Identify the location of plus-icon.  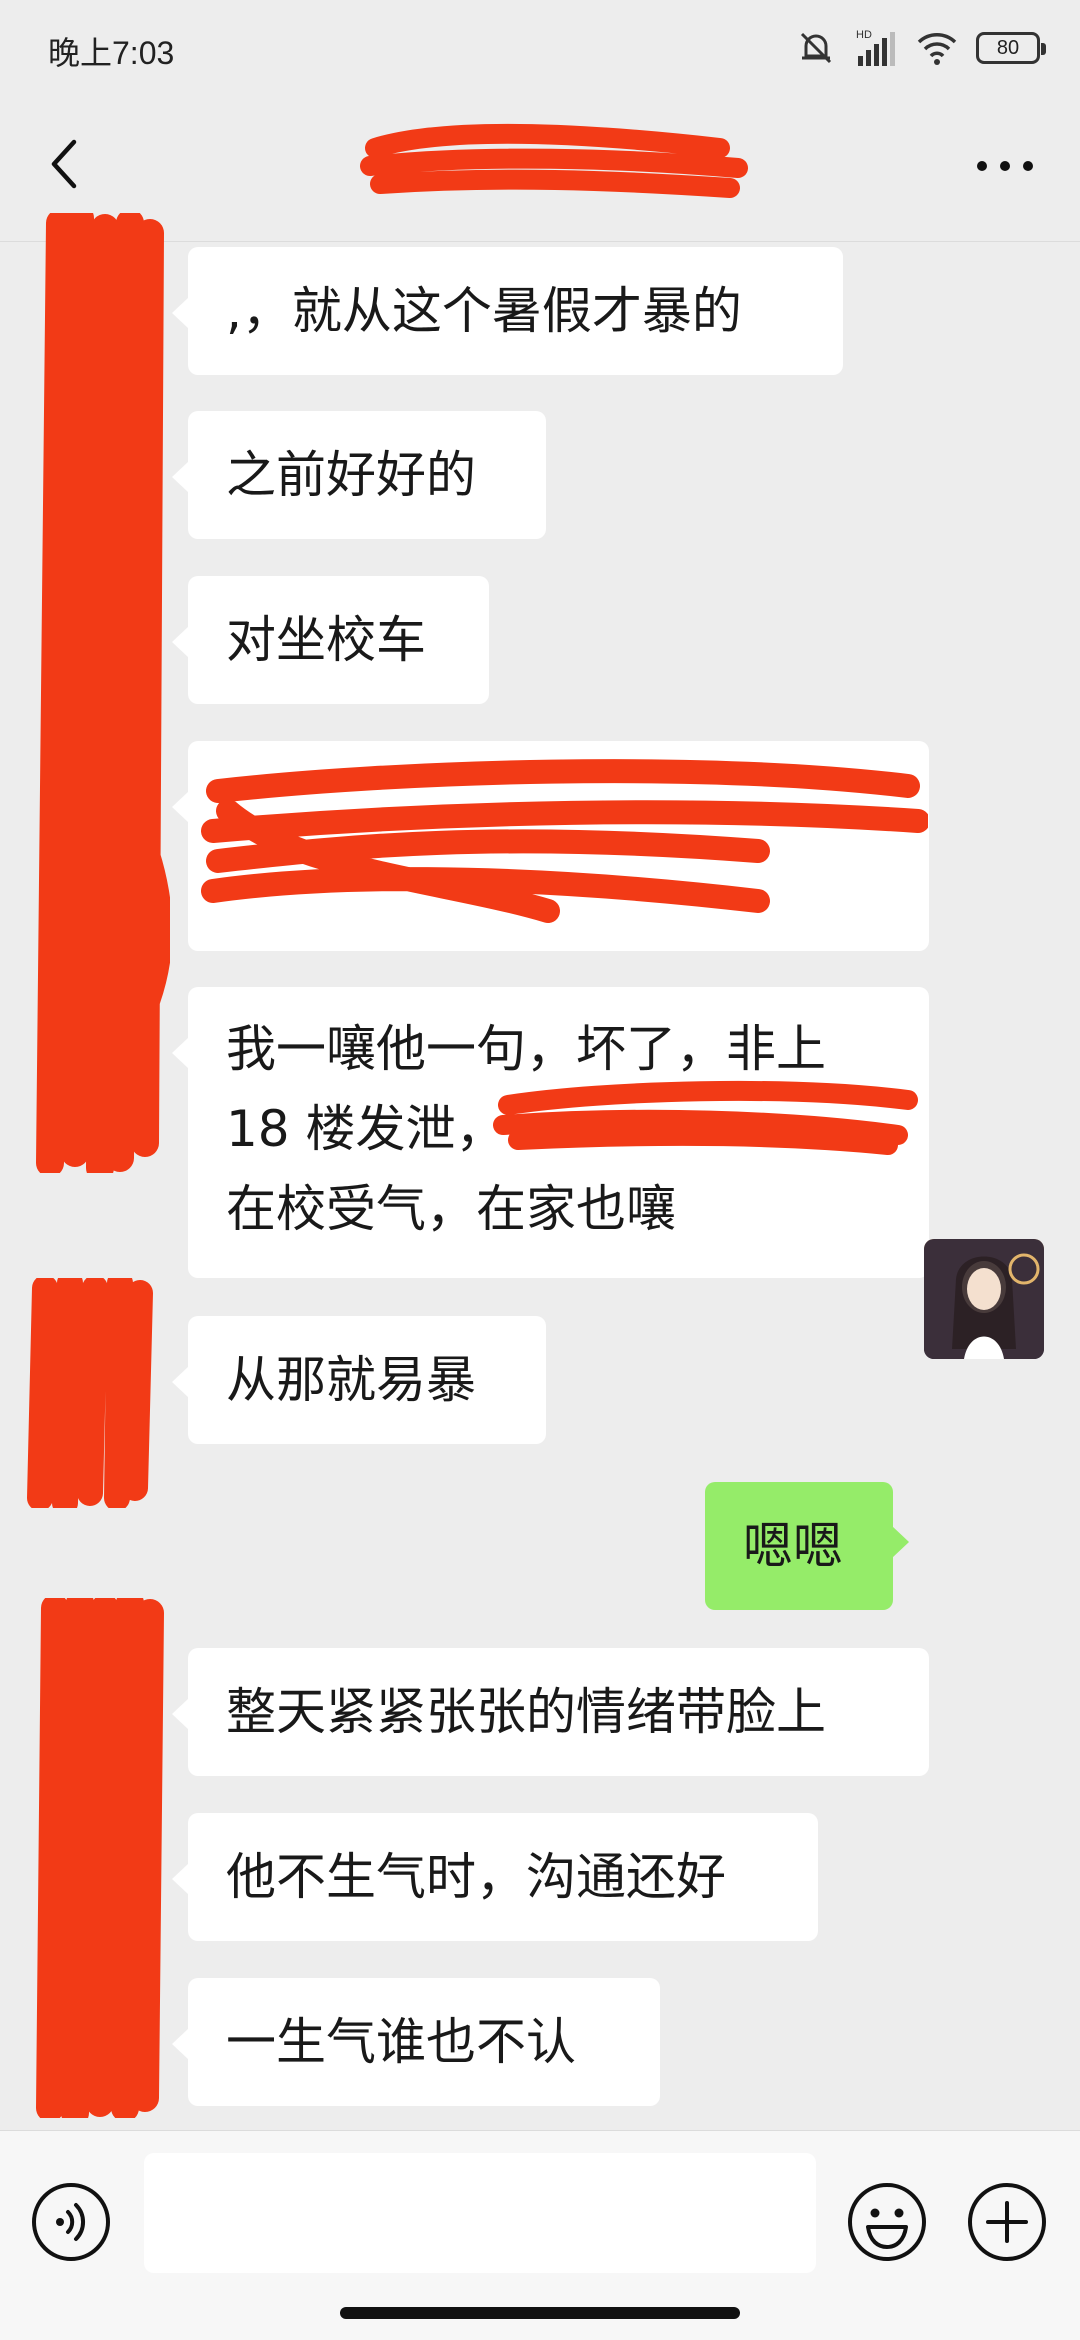
(1007, 2222).